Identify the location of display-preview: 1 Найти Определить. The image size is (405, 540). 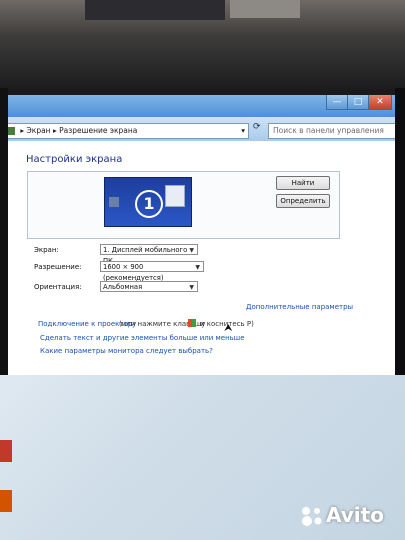
(183, 205).